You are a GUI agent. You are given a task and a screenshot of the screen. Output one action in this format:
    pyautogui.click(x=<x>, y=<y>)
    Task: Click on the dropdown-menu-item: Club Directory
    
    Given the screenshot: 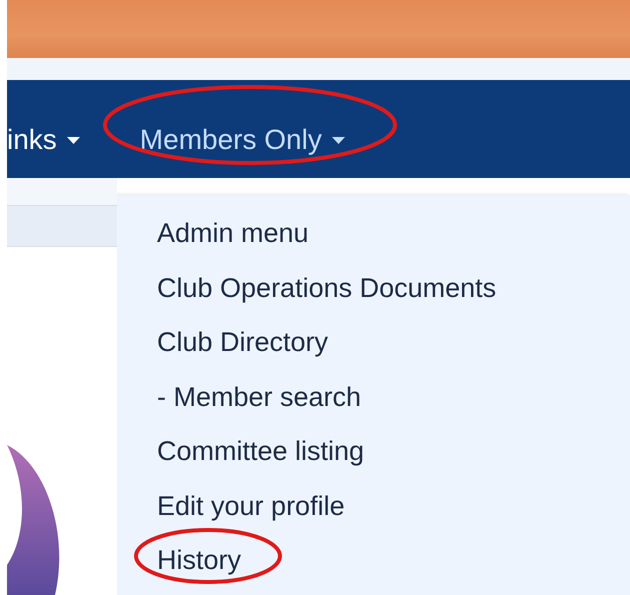 What is the action you would take?
    pyautogui.click(x=393, y=349)
    